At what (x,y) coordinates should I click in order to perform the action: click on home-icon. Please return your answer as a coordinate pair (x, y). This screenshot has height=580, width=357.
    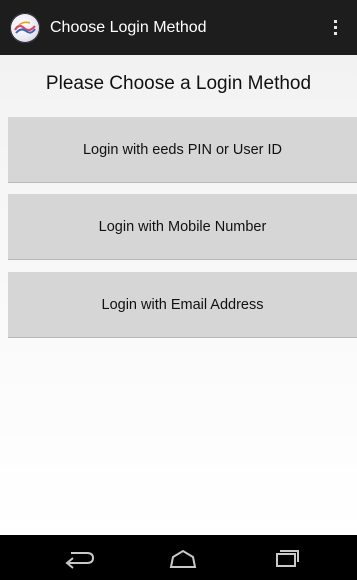
    Looking at the image, I should click on (183, 558).